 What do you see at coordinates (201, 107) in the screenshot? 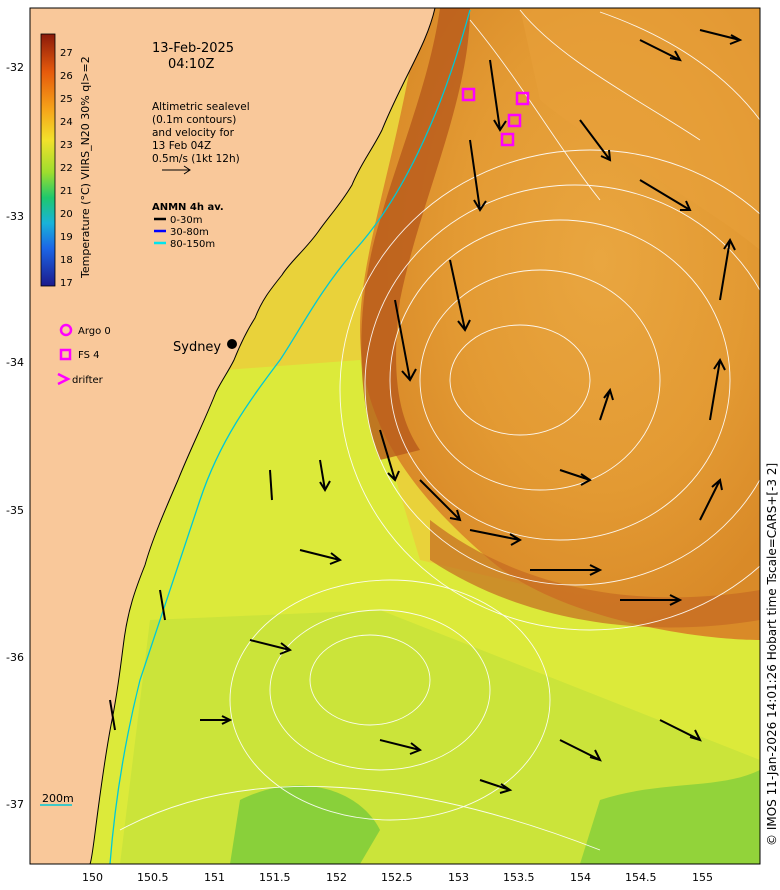
I see `note-line: Altimetric sealevel` at bounding box center [201, 107].